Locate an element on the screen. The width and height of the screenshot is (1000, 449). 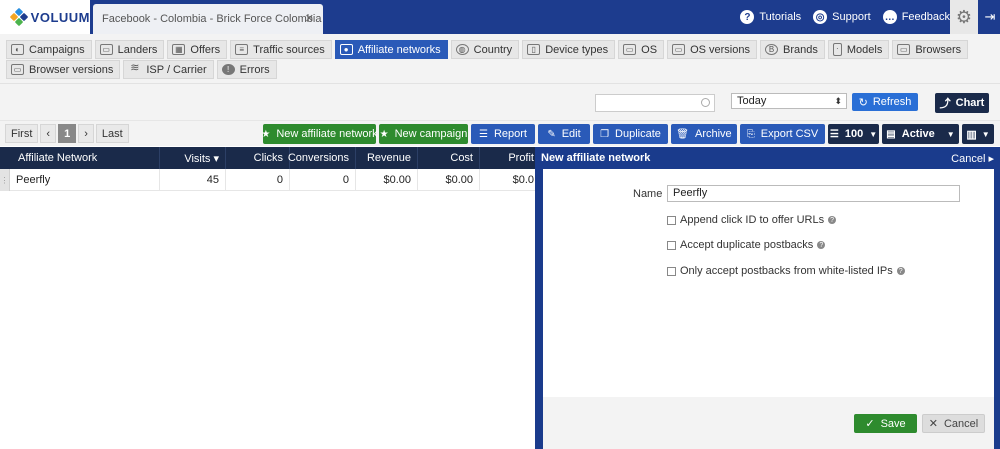
tab-browser-versions: ▭ Browser versions is located at coordinates (63, 69).